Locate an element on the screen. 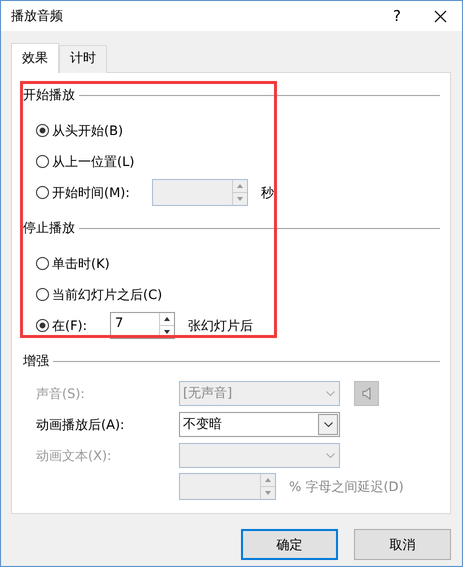 This screenshot has width=463, height=567. delay-label: % 字母之间延迟(D) is located at coordinates (346, 487).